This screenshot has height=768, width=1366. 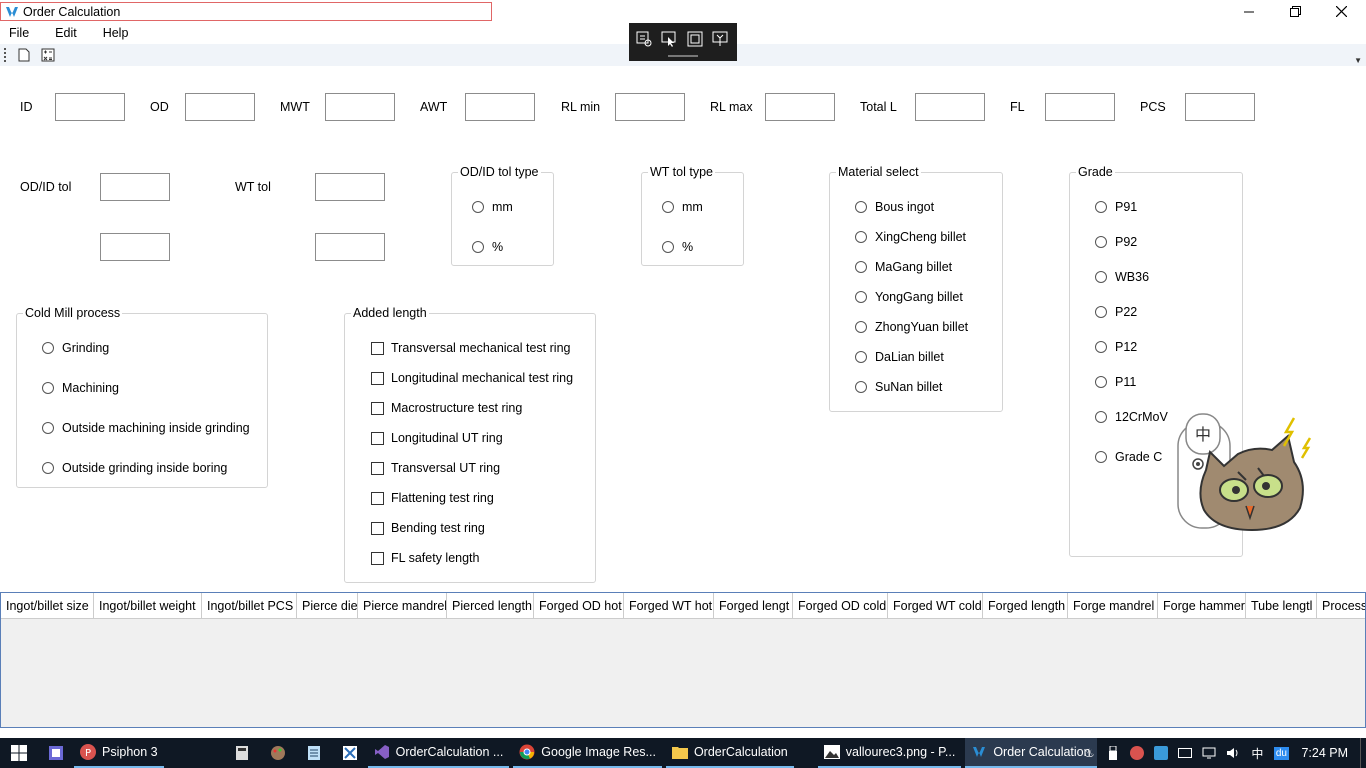 What do you see at coordinates (1137, 753) in the screenshot?
I see `psiphon-tray-icon` at bounding box center [1137, 753].